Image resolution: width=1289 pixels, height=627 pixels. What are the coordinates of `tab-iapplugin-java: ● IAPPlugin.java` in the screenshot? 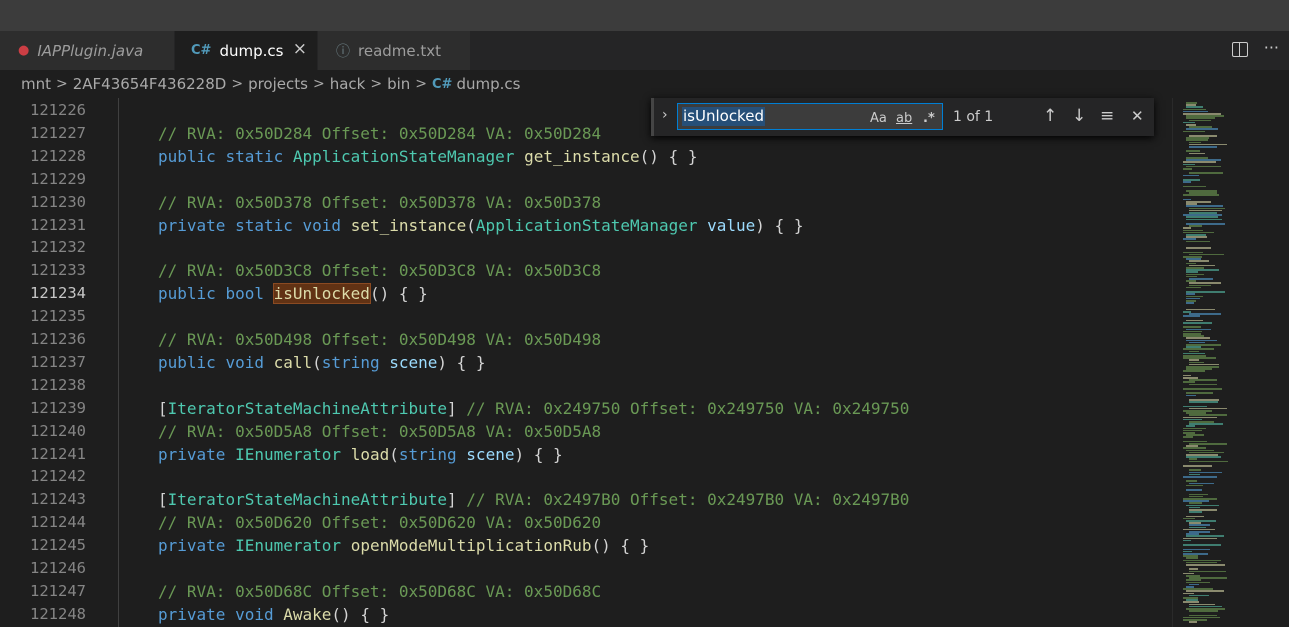 It's located at (87, 50).